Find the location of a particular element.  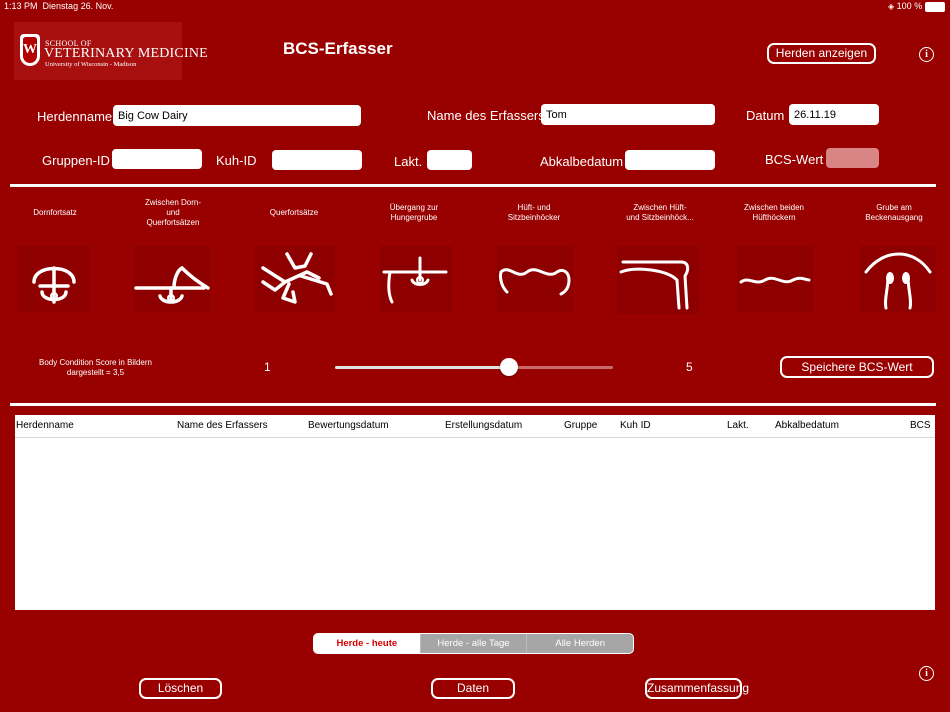

slider-min-label: 1 is located at coordinates (267, 367).